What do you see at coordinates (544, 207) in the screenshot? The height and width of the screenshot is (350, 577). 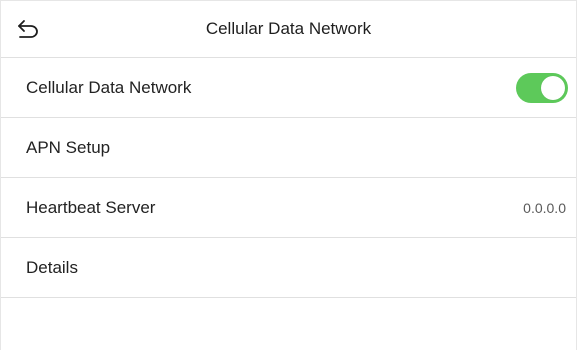 I see `heartbeat-server-value: 0.0.0.0` at bounding box center [544, 207].